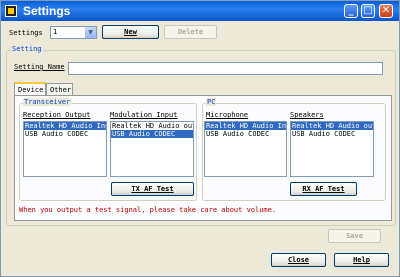 The width and height of the screenshot is (400, 277). What do you see at coordinates (386, 11) in the screenshot?
I see `close-window-button: ✕` at bounding box center [386, 11].